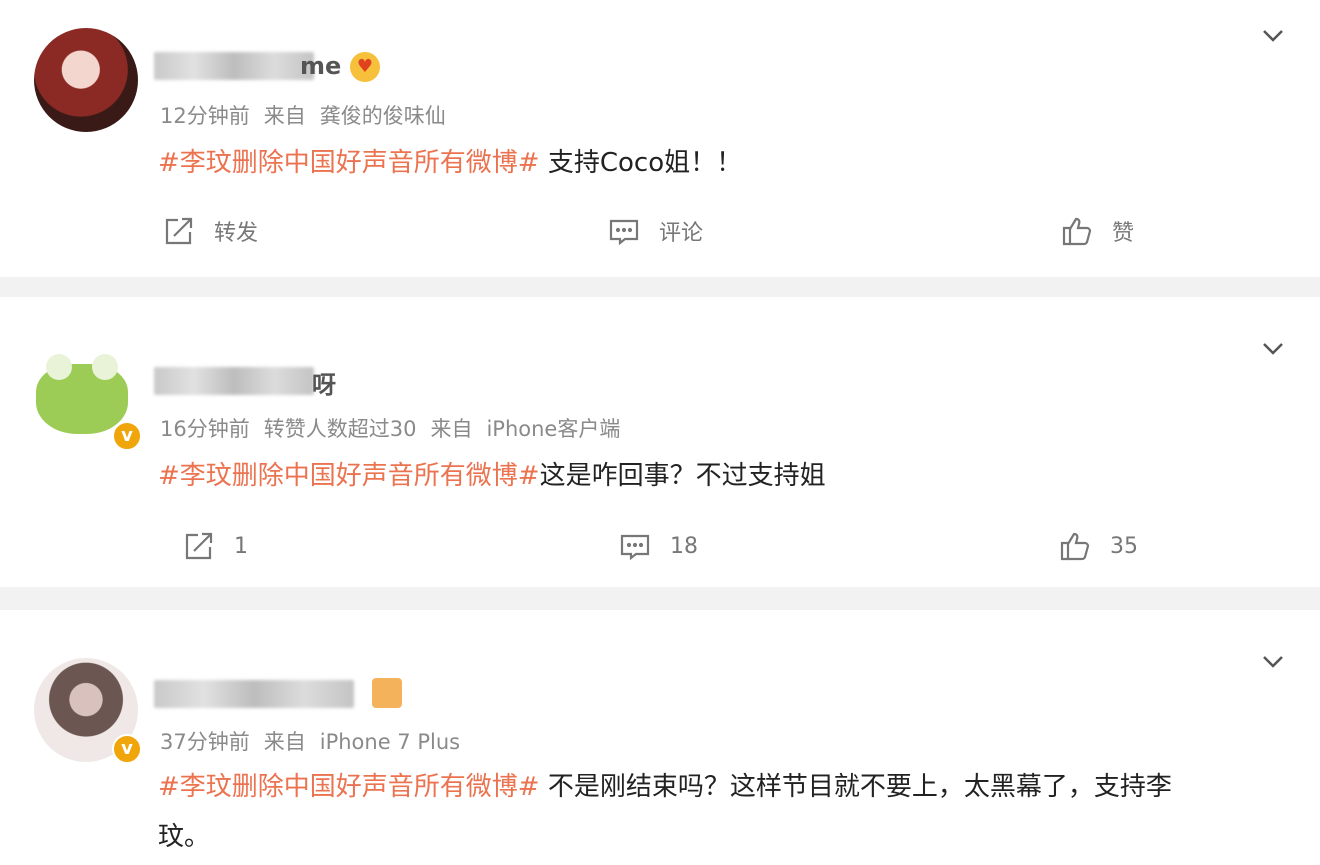 This screenshot has height=865, width=1320. Describe the element at coordinates (210, 231) in the screenshot. I see `repost-button: 转发` at that location.